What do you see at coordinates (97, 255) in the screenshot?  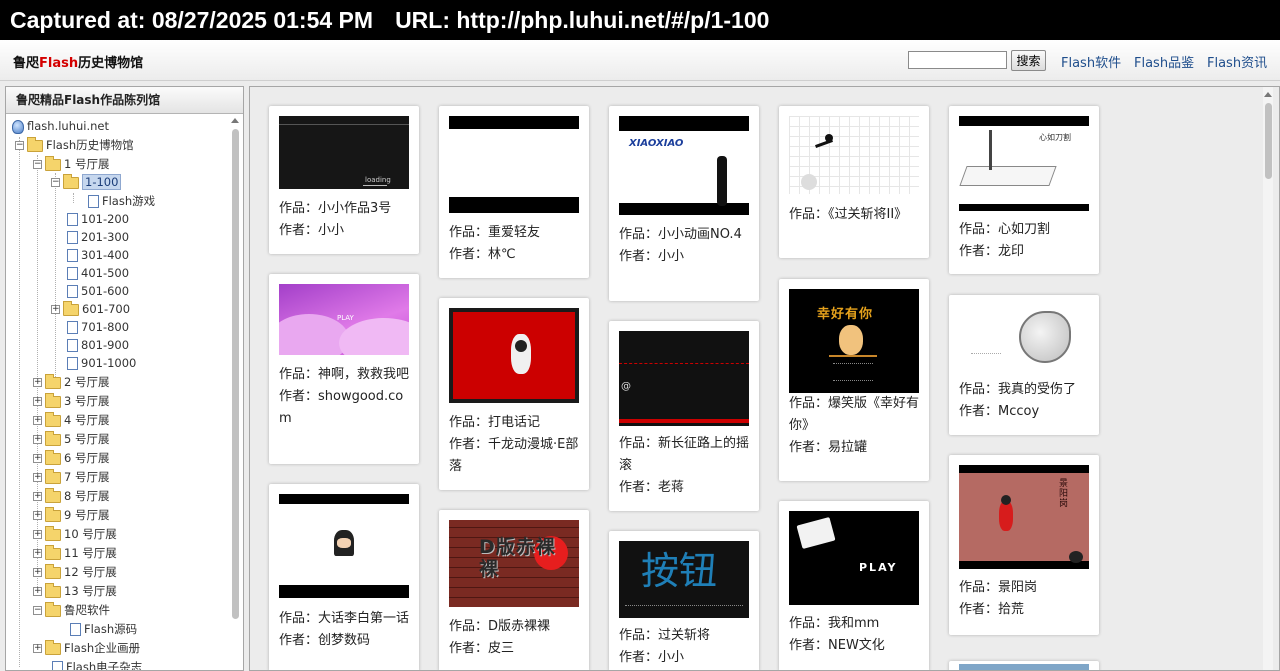 I see `tree-item-301-400: 301-400` at bounding box center [97, 255].